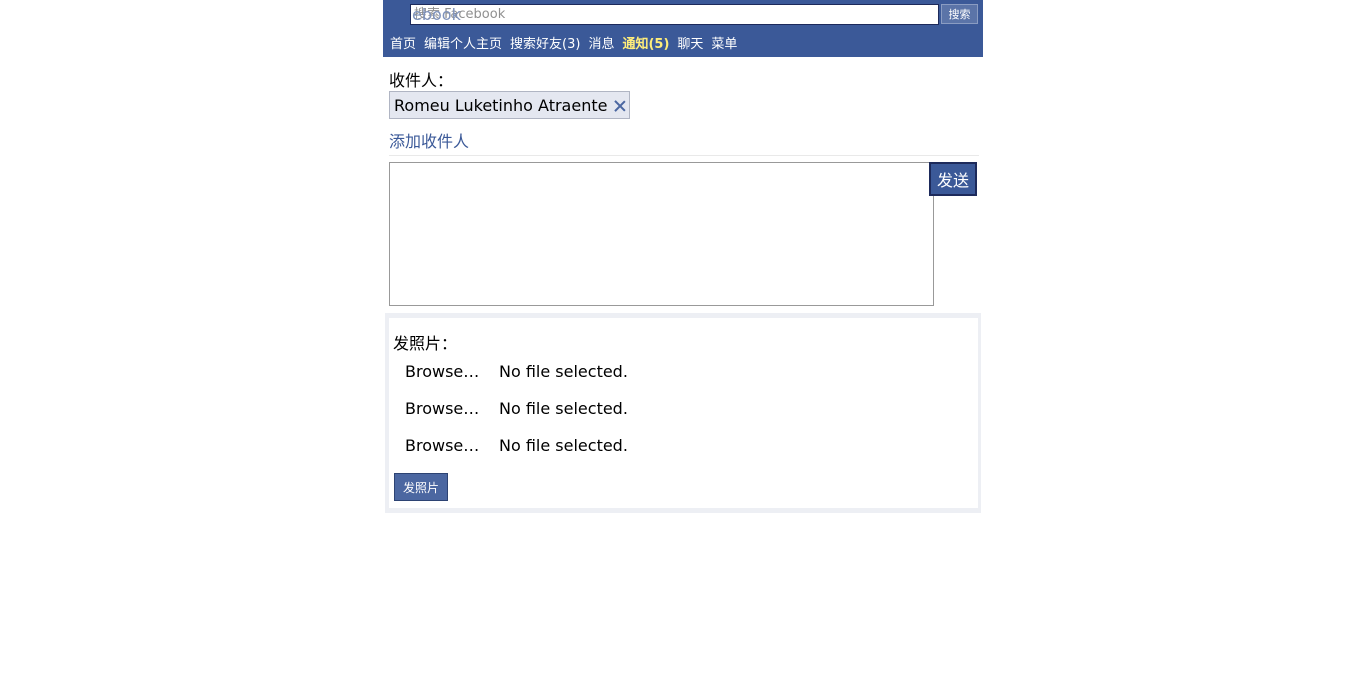 The height and width of the screenshot is (694, 1366). What do you see at coordinates (684, 155) in the screenshot?
I see `divider` at bounding box center [684, 155].